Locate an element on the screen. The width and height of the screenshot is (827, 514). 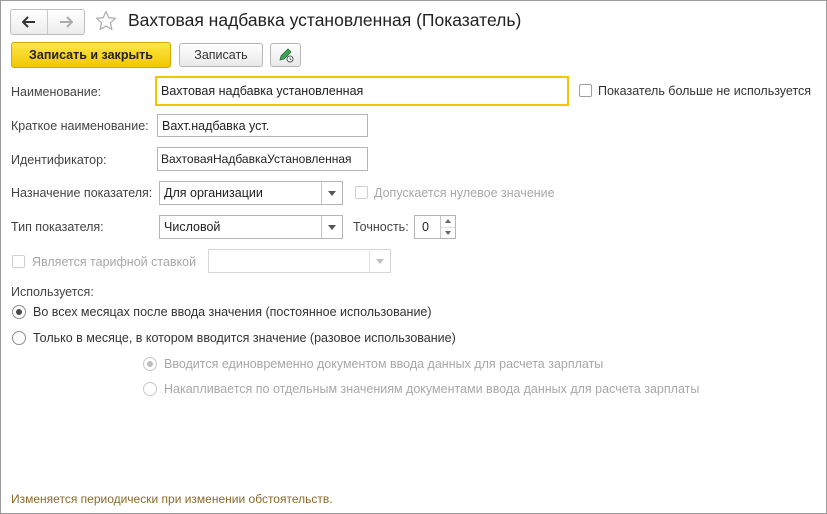
forward-button is located at coordinates (65, 22).